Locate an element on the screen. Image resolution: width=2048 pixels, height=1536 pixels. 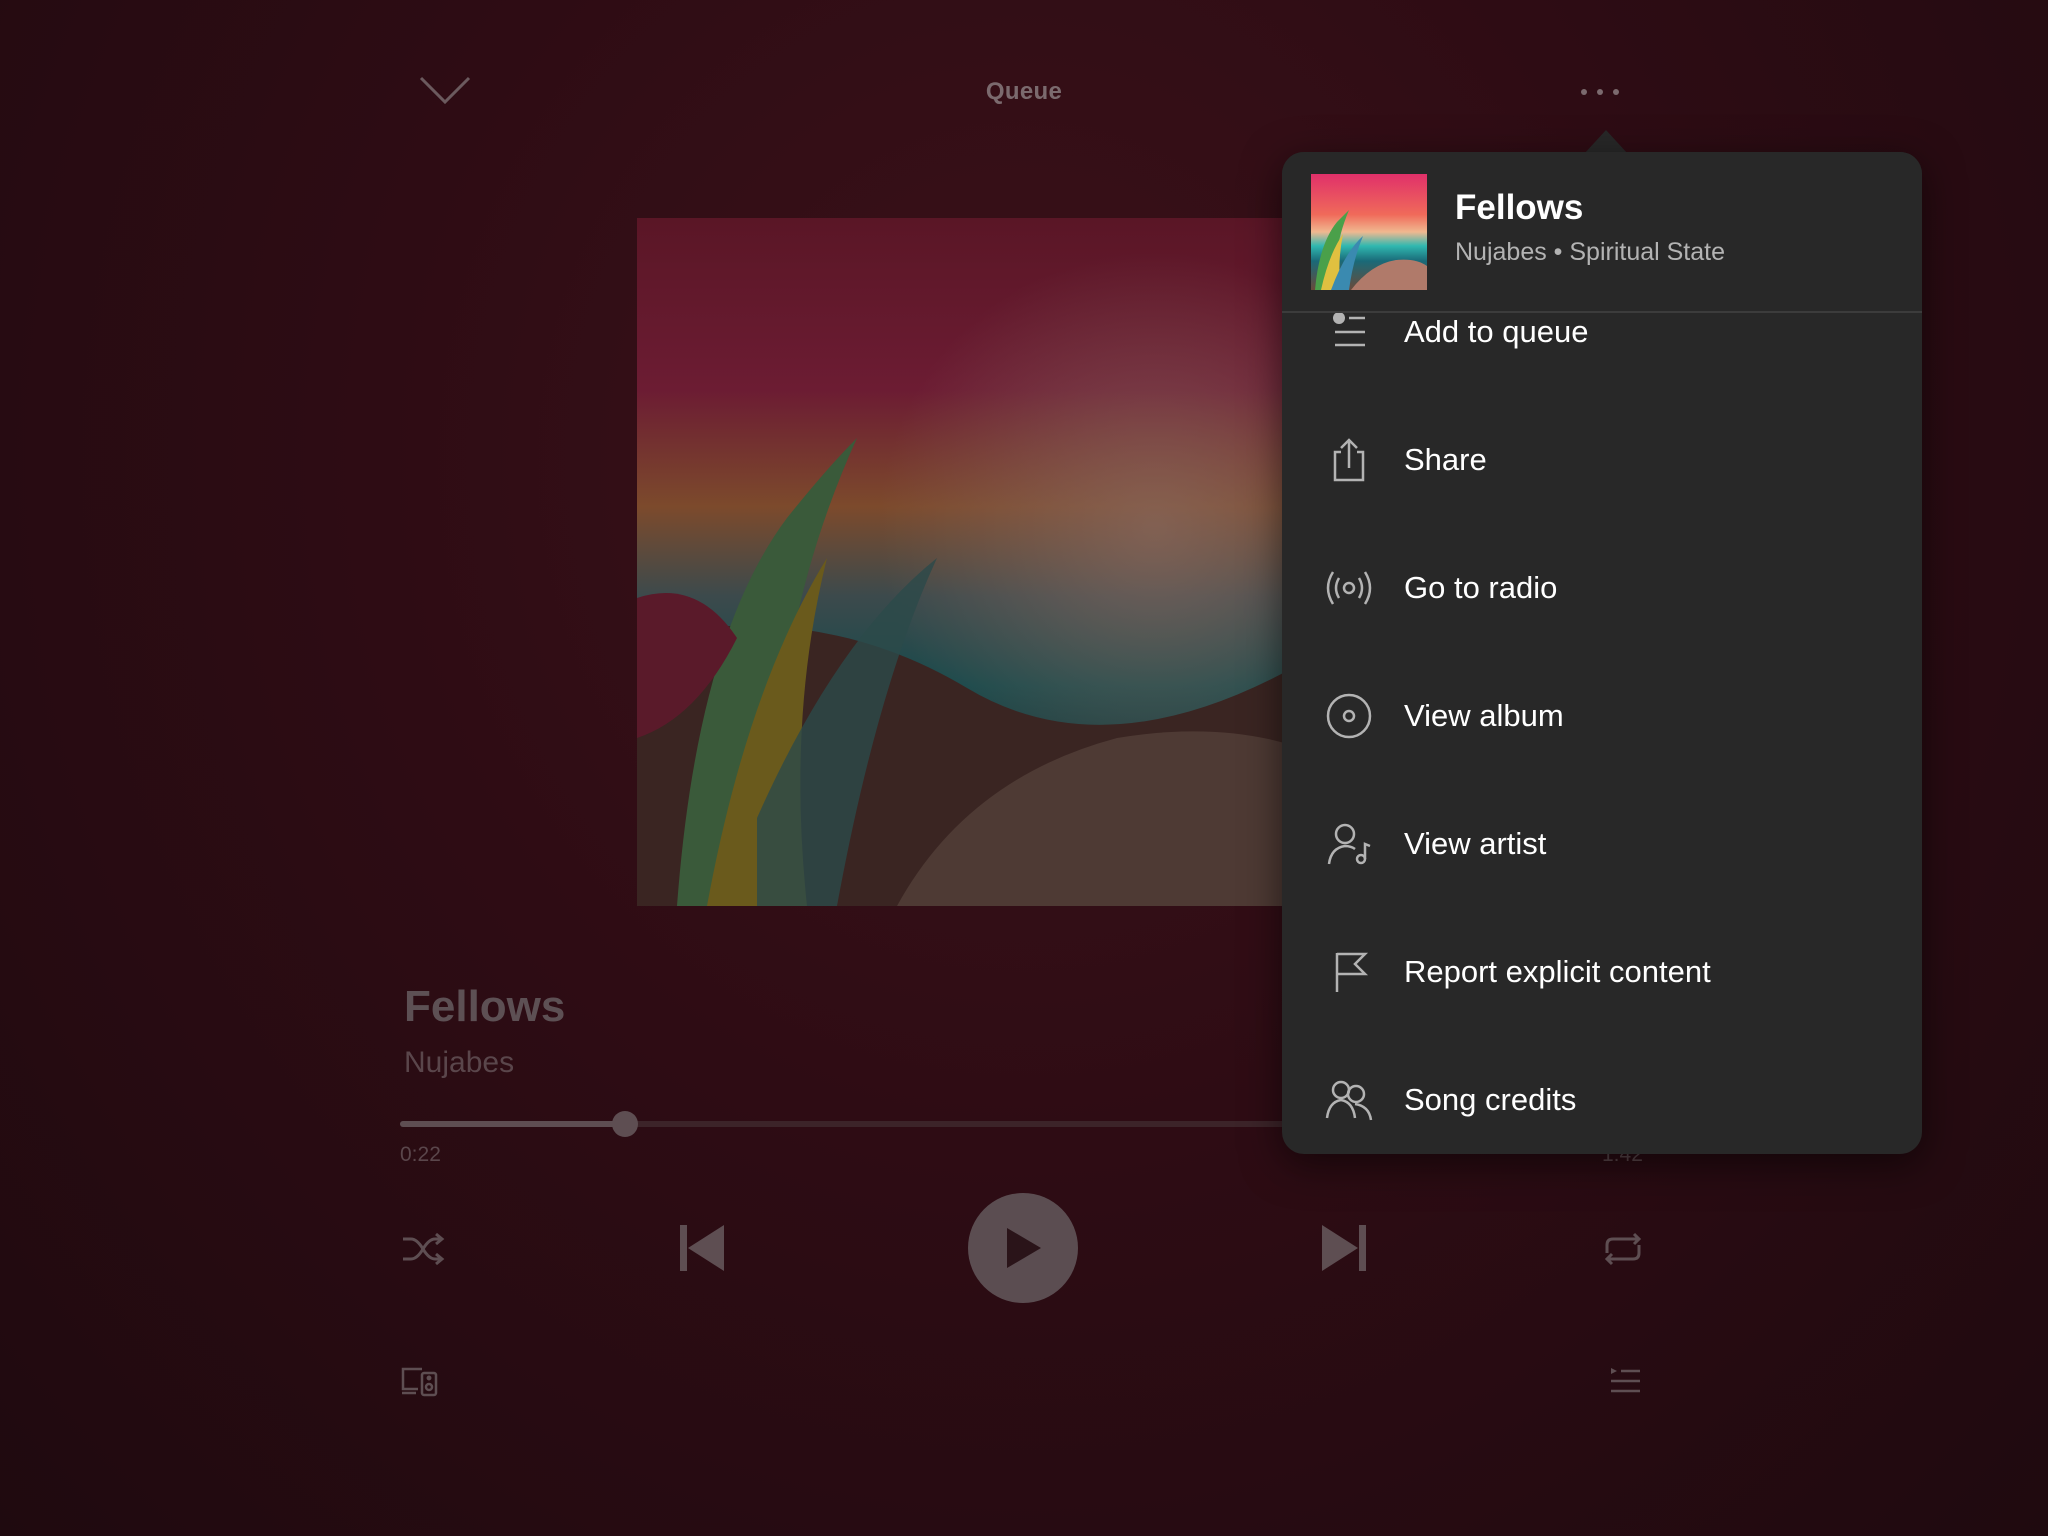
shuffle-icon is located at coordinates (424, 1249).